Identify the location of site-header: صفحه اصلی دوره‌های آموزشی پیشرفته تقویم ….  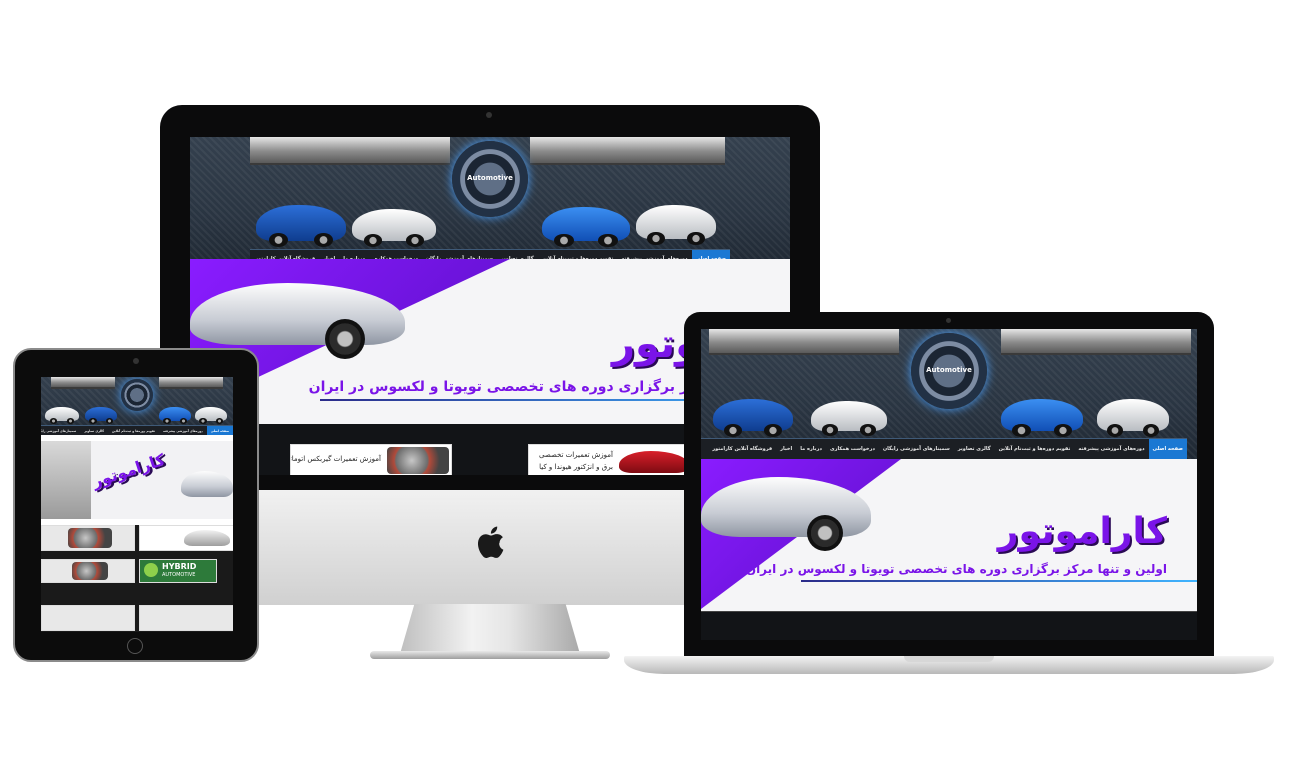
(137, 406).